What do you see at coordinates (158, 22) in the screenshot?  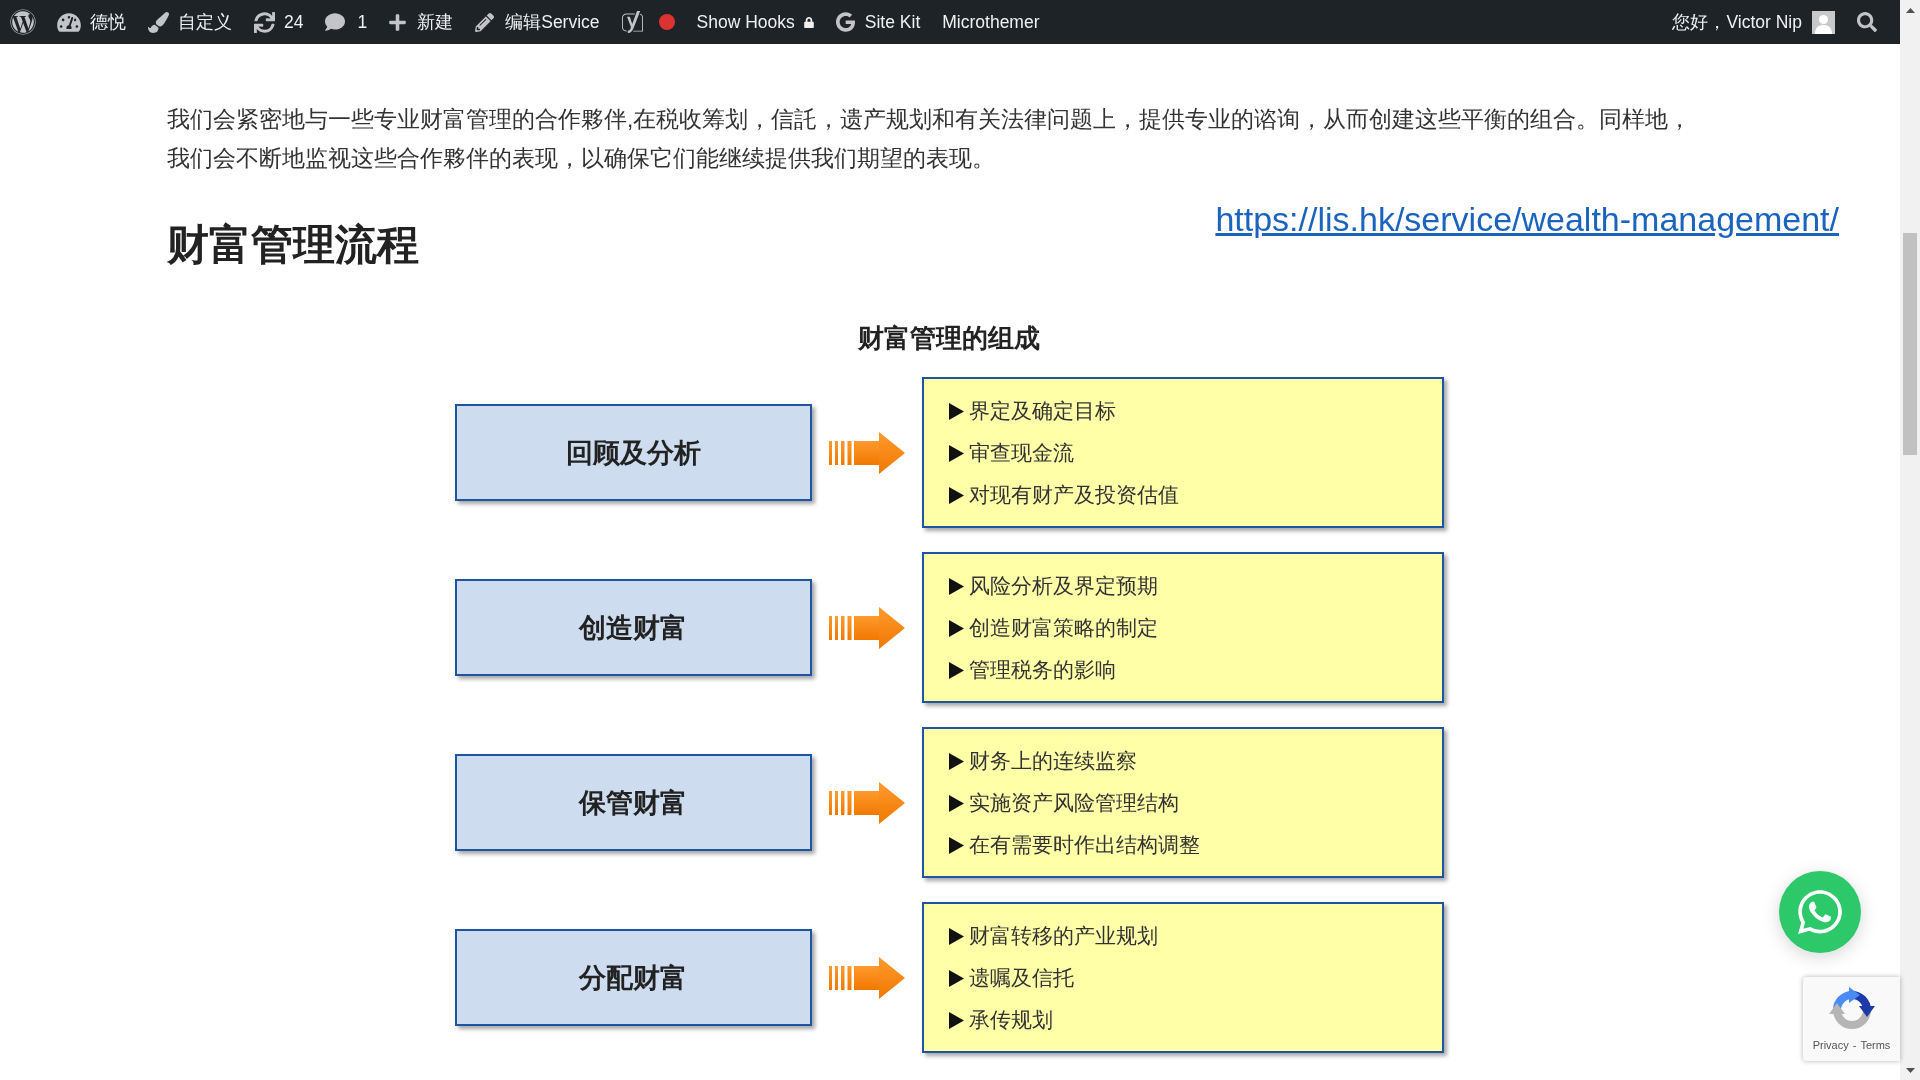 I see `brush-icon` at bounding box center [158, 22].